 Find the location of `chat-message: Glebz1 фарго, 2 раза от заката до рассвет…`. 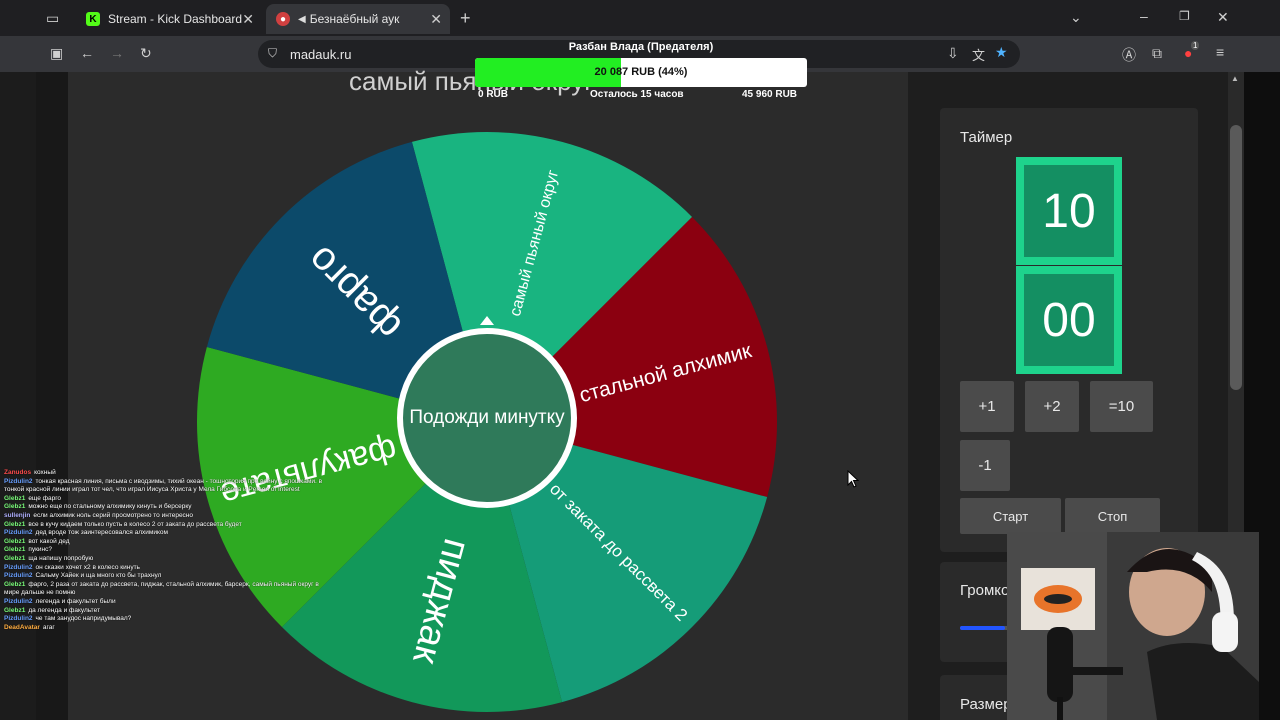

chat-message: Glebz1 фарго, 2 раза от заката до рассвет… is located at coordinates (164, 589).